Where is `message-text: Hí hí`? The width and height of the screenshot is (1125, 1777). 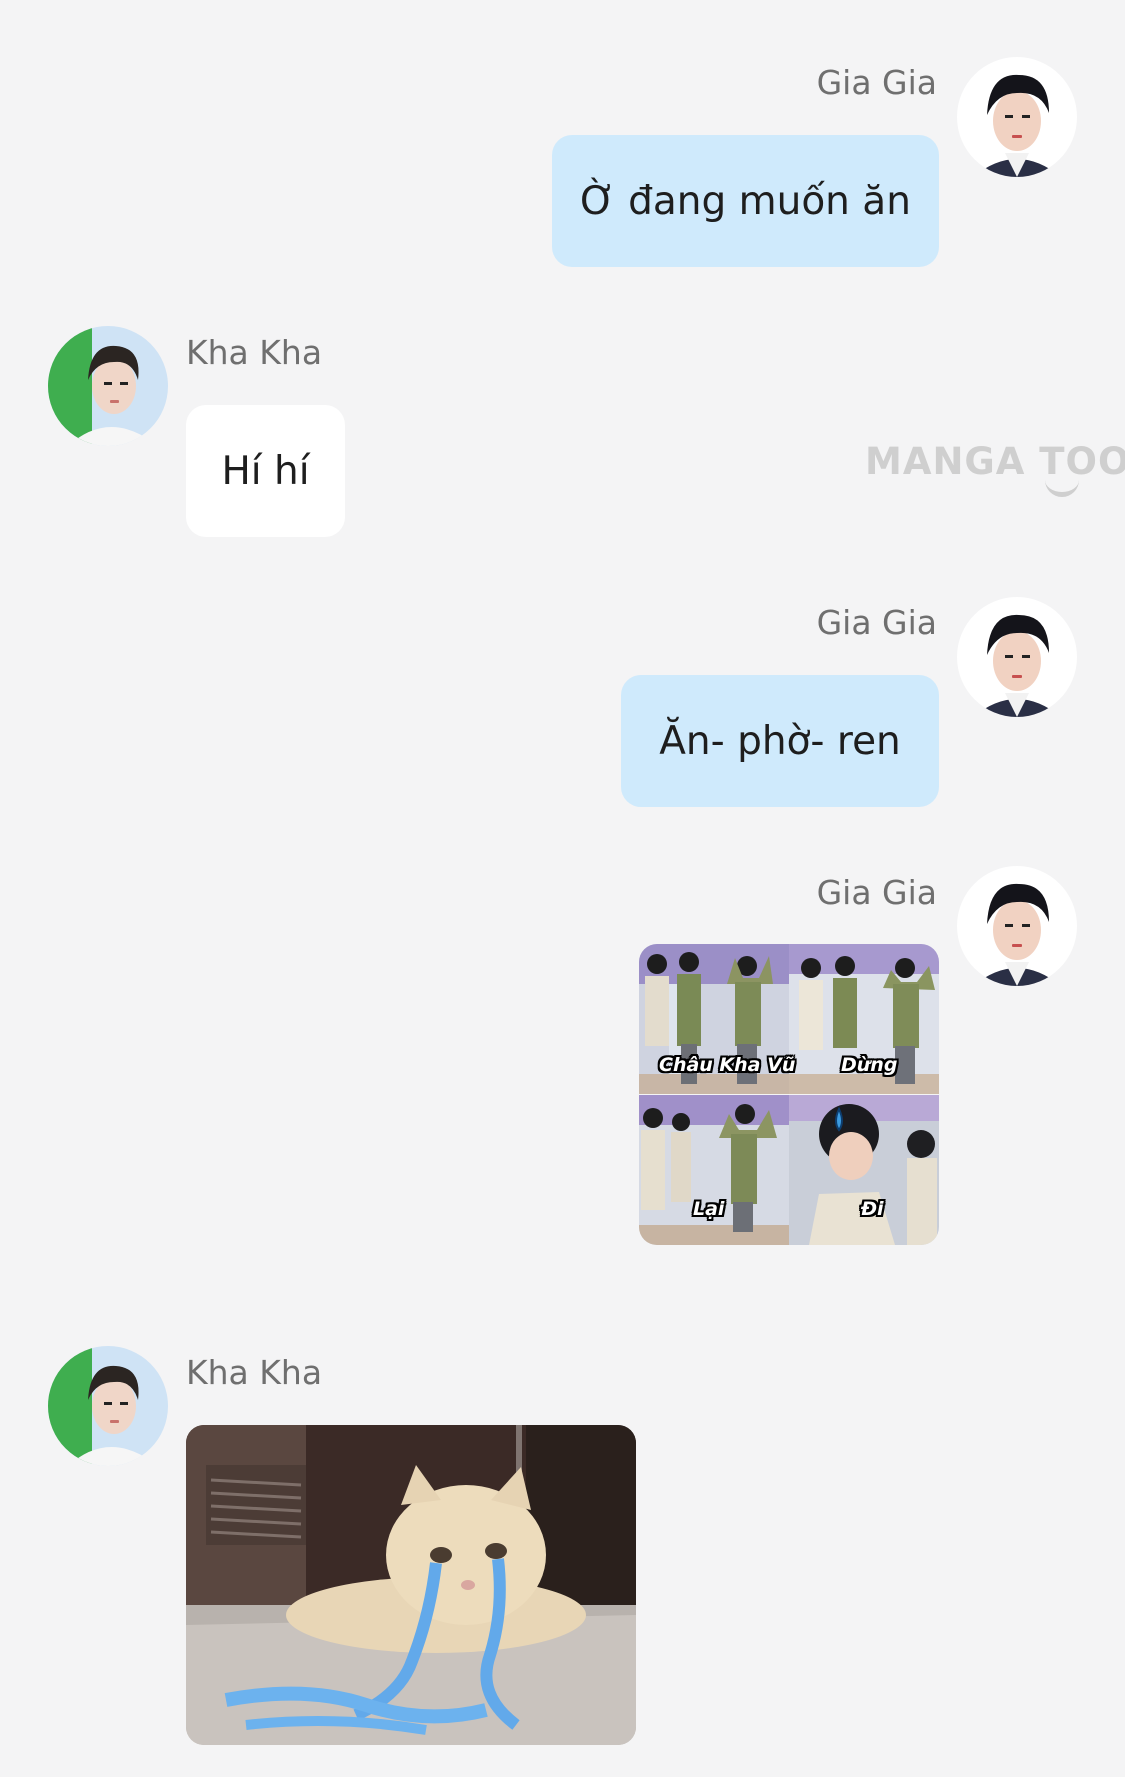 message-text: Hí hí is located at coordinates (265, 471).